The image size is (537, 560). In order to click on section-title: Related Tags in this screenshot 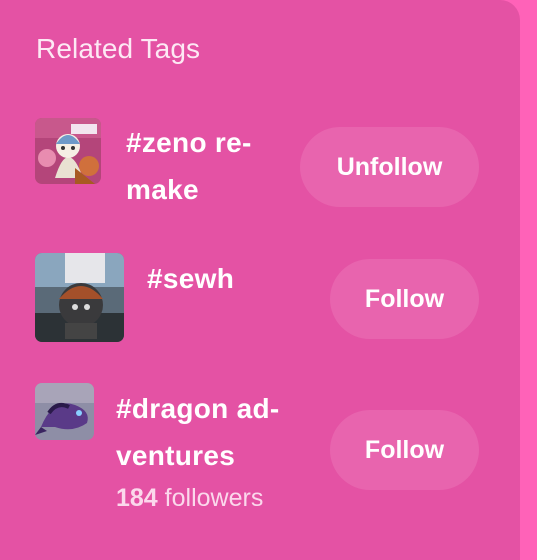, I will do `click(118, 48)`.